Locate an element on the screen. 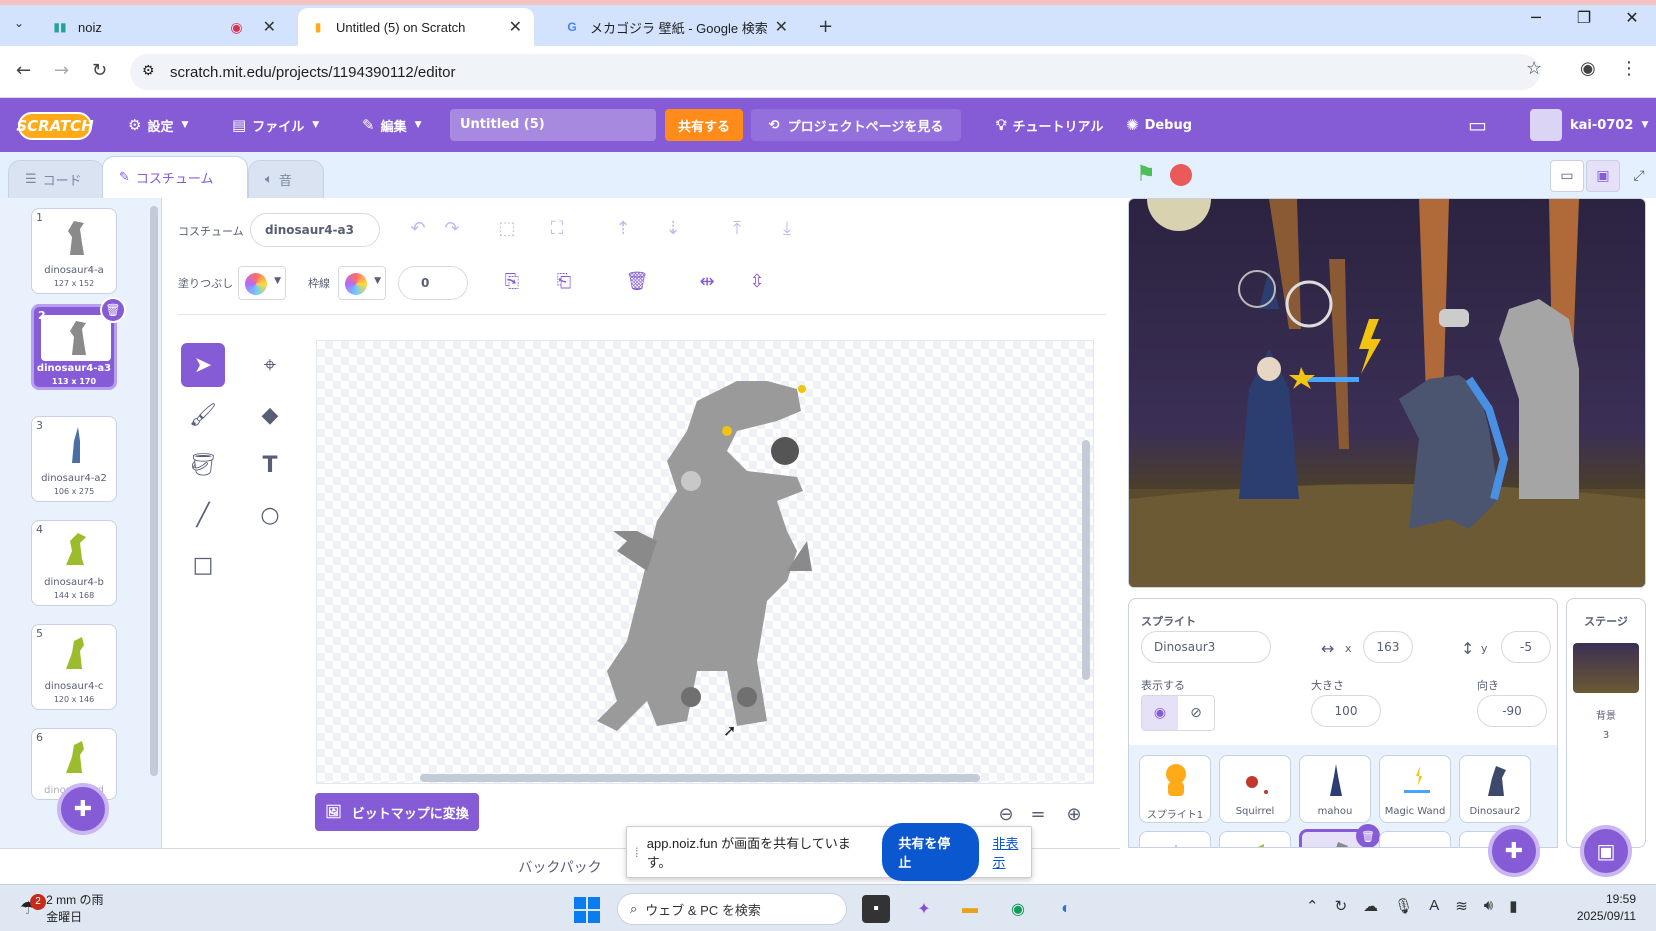 This screenshot has width=1656, height=931. back-arrow-icon: ← is located at coordinates (23, 70).